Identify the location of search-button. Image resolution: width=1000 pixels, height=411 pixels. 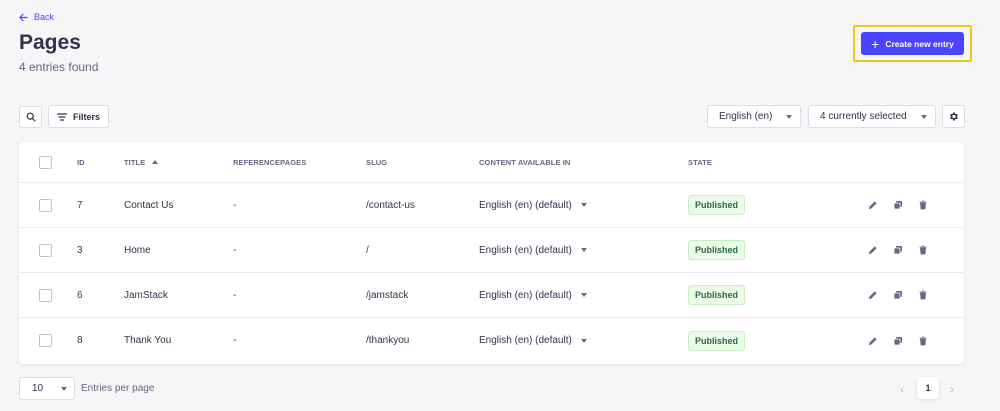
(30, 117).